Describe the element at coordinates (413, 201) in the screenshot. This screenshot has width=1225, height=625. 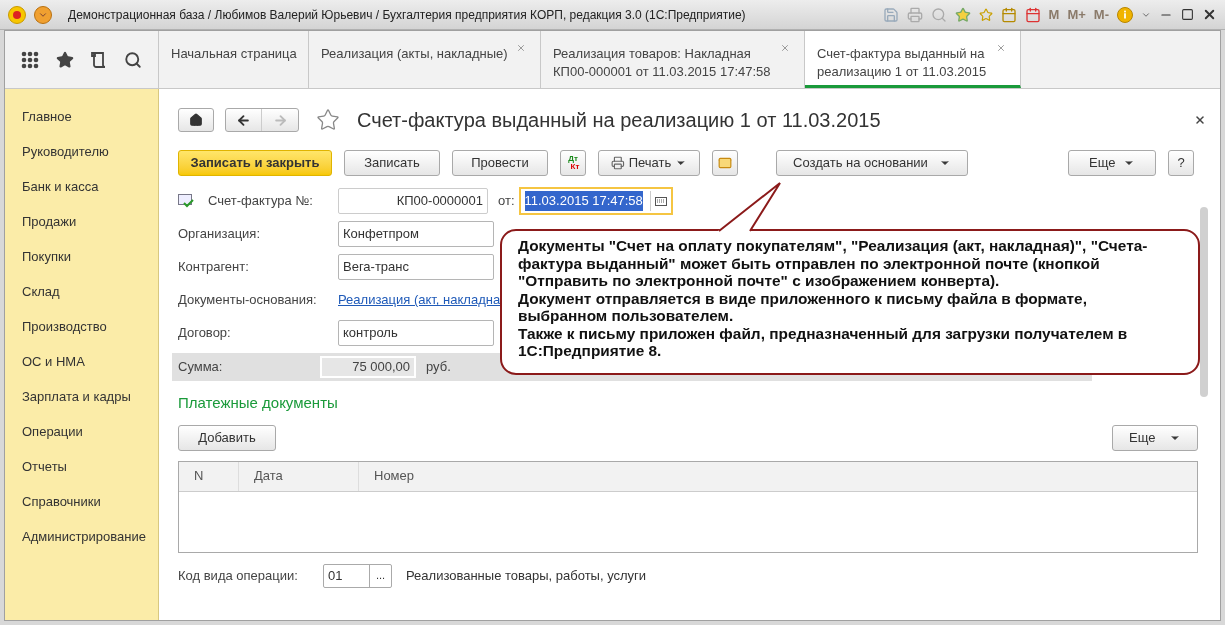
I see `number-field: КП00-0000001` at that location.